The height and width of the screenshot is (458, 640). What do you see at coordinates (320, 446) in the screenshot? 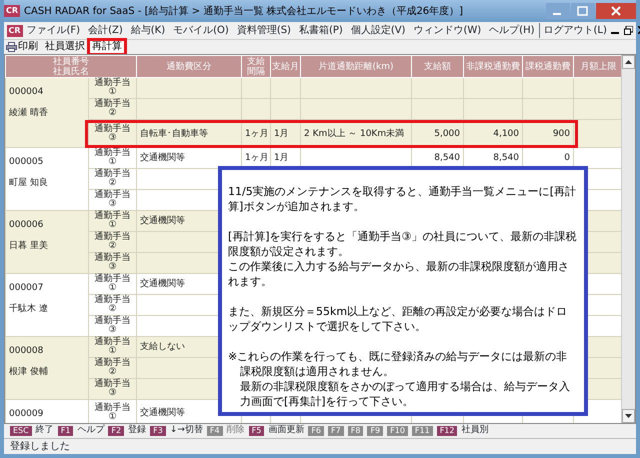
I see `status-message: 登録しました` at bounding box center [320, 446].